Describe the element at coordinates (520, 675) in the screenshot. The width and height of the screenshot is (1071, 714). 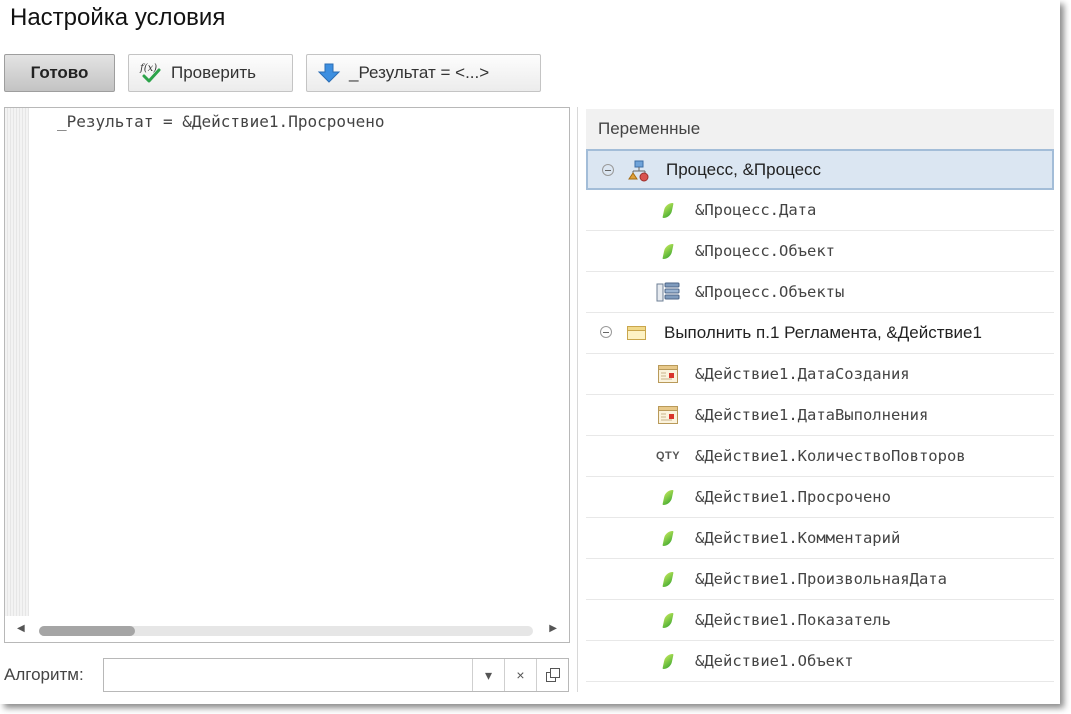
I see `clear-icon: ×` at that location.